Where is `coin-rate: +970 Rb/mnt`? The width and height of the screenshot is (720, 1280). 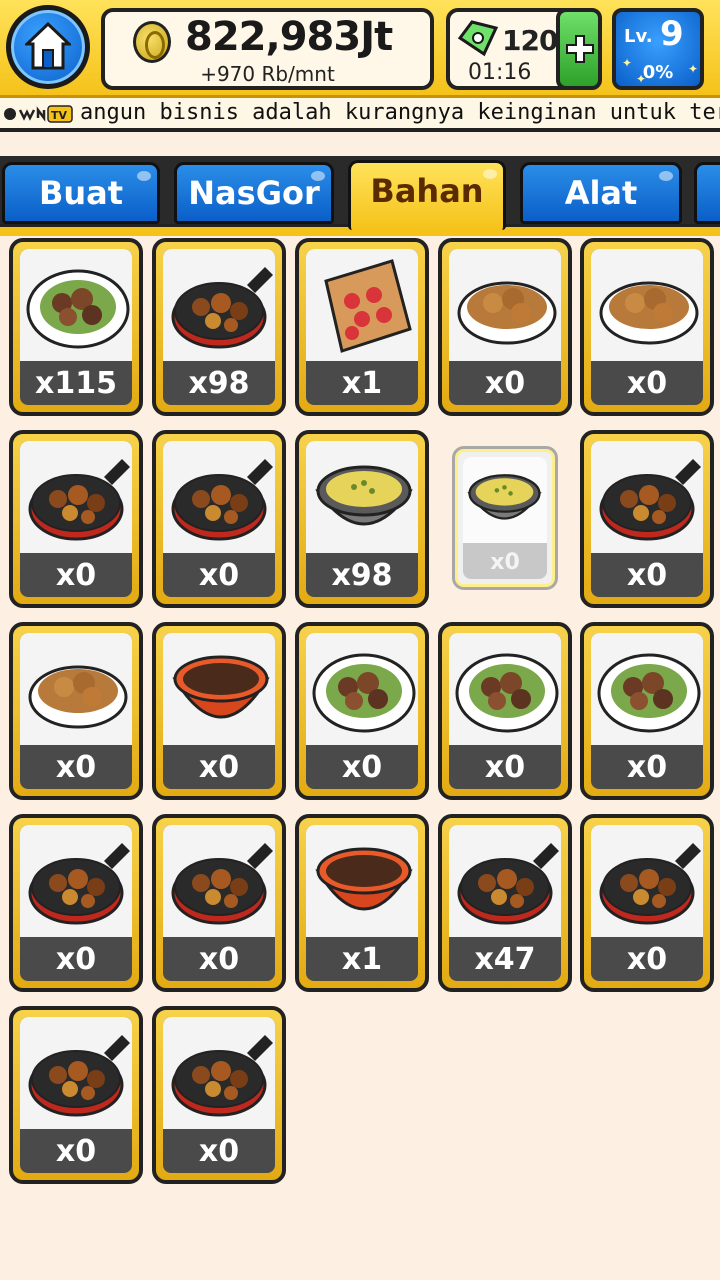
coin-rate: +970 Rb/mnt is located at coordinates (267, 74).